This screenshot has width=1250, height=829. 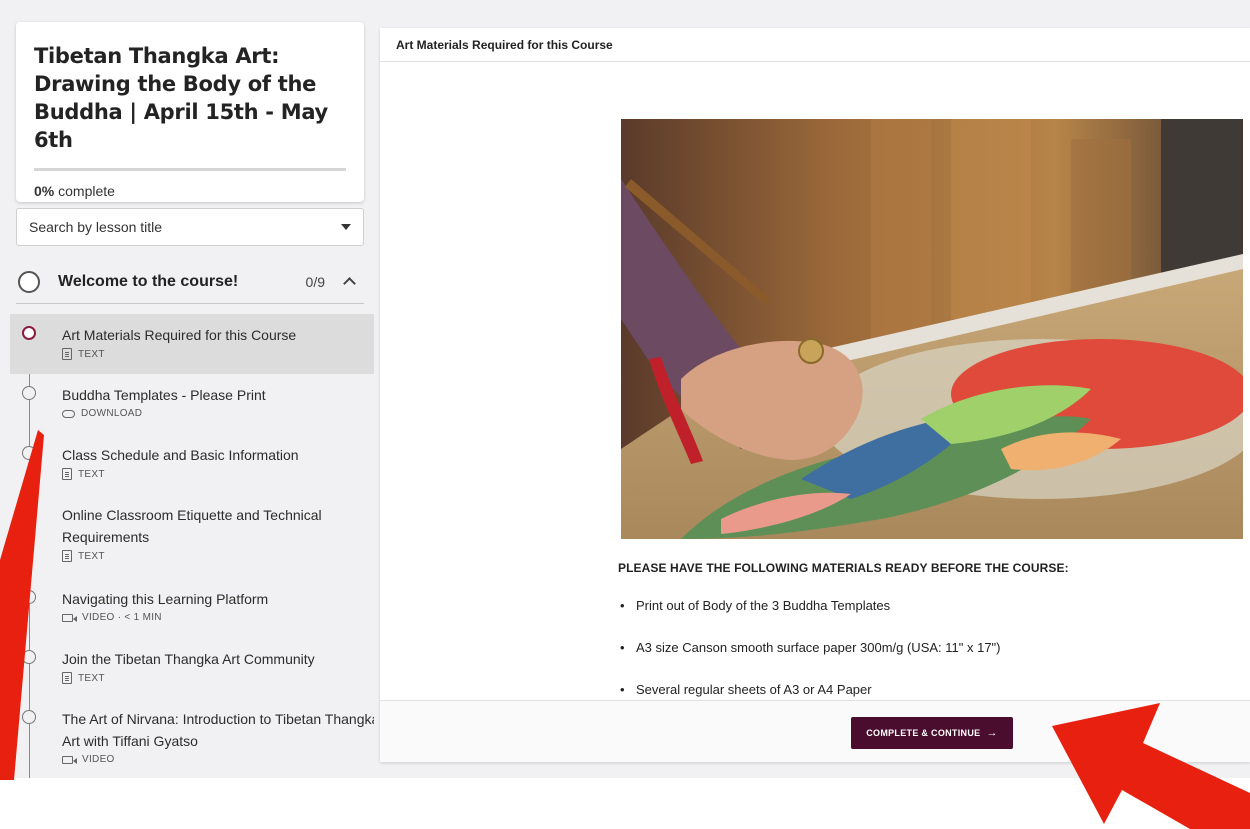 What do you see at coordinates (68, 413) in the screenshot?
I see `cloud-download-icon` at bounding box center [68, 413].